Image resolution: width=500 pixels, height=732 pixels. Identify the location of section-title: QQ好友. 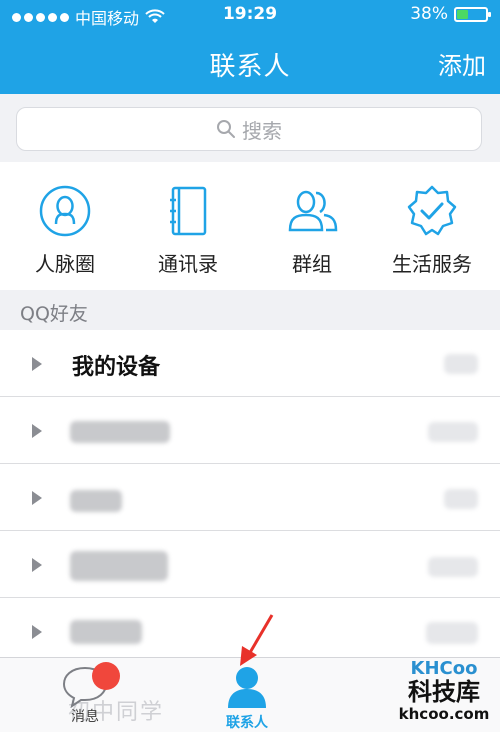
(54, 314).